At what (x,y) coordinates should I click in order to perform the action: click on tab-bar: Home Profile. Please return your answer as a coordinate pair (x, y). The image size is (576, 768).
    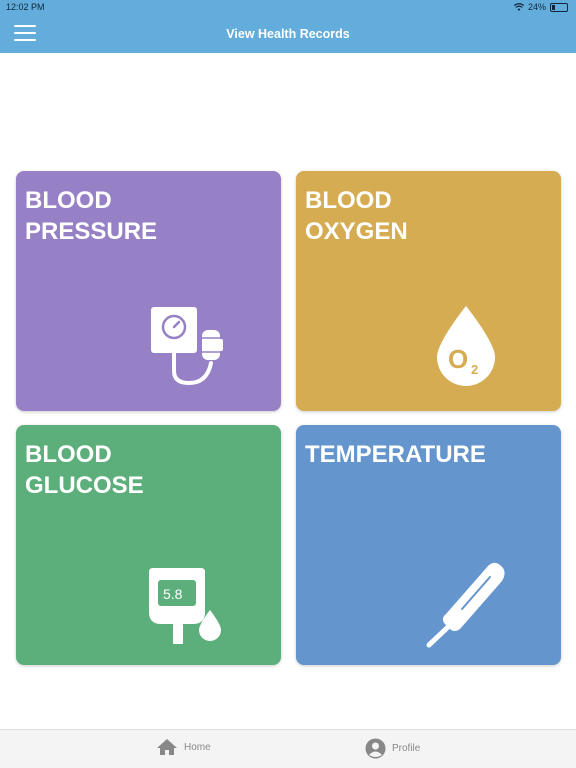
    Looking at the image, I should click on (288, 748).